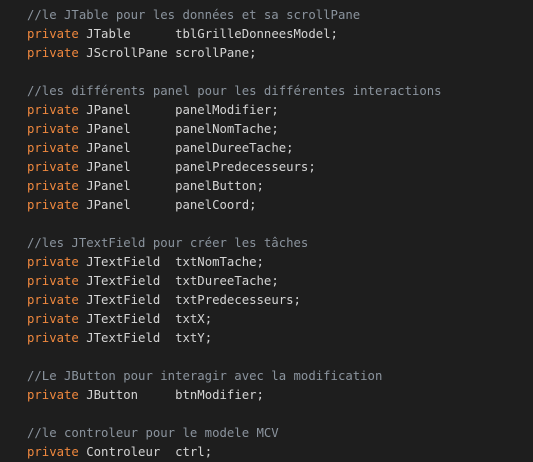  What do you see at coordinates (266, 452) in the screenshot?
I see `code-line: private Controleur ctrl;` at bounding box center [266, 452].